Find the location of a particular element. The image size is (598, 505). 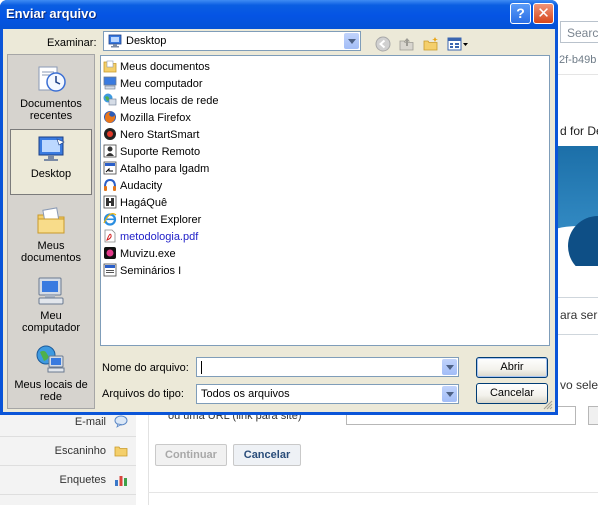

view-menu-icon is located at coordinates (458, 44).